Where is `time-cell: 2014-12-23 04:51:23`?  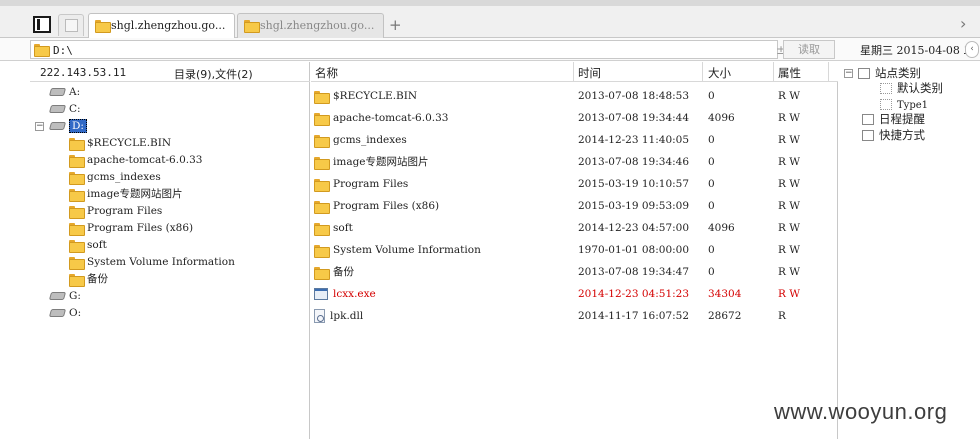 time-cell: 2014-12-23 04:51:23 is located at coordinates (634, 294).